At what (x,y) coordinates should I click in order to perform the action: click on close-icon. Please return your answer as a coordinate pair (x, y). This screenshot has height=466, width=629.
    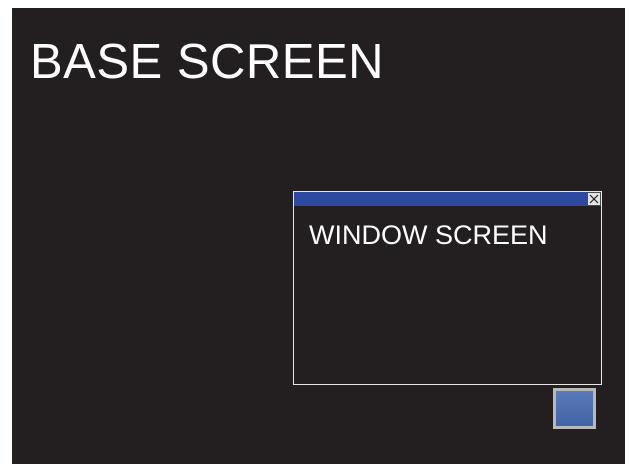
    Looking at the image, I should click on (594, 199).